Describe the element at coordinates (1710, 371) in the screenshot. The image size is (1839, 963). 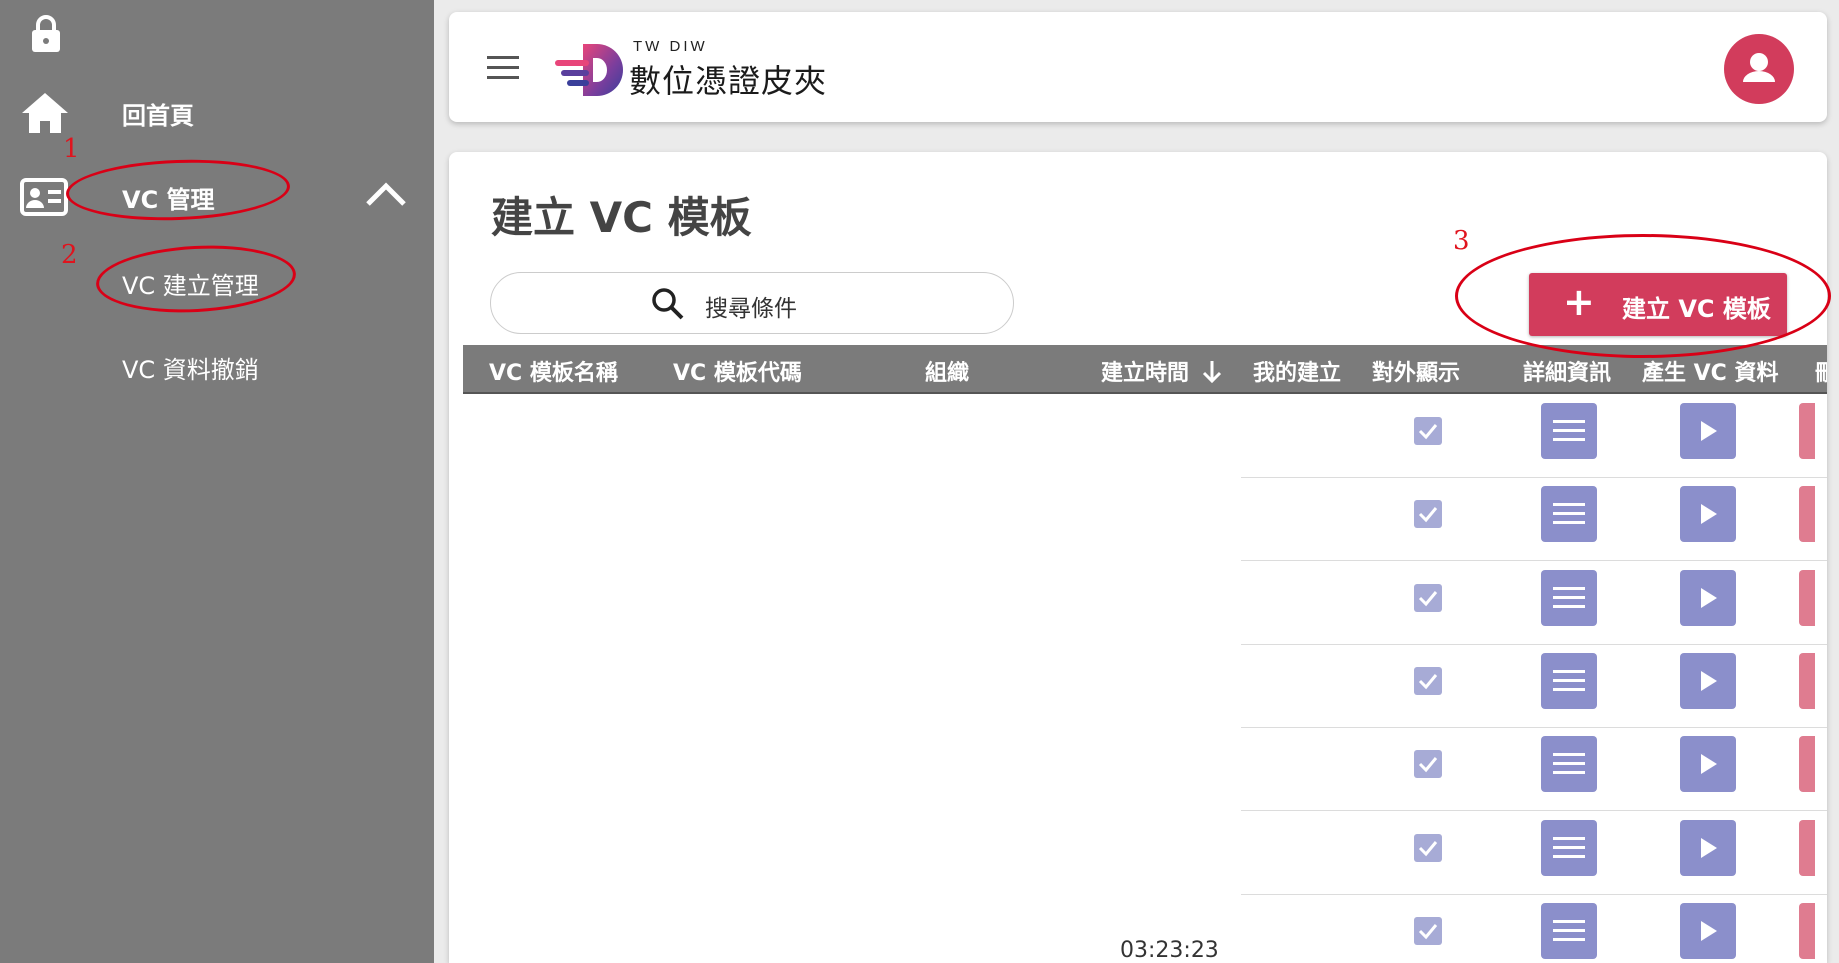
I see `column-header: 產生 VC 資料` at that location.